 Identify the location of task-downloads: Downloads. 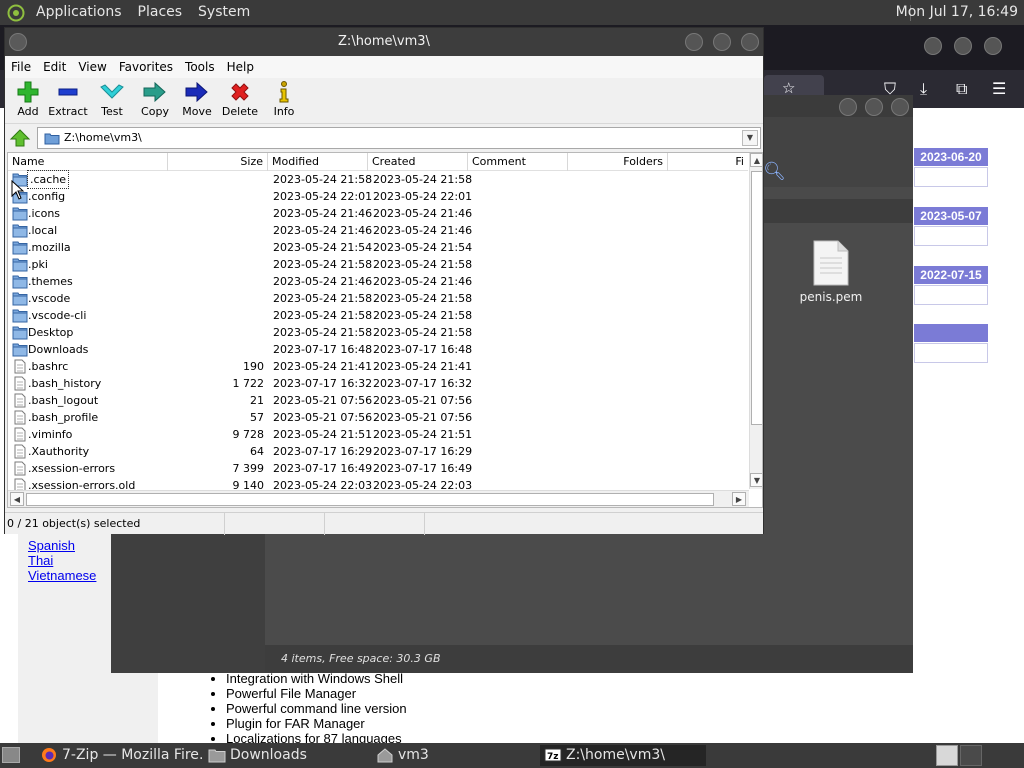
(286, 755).